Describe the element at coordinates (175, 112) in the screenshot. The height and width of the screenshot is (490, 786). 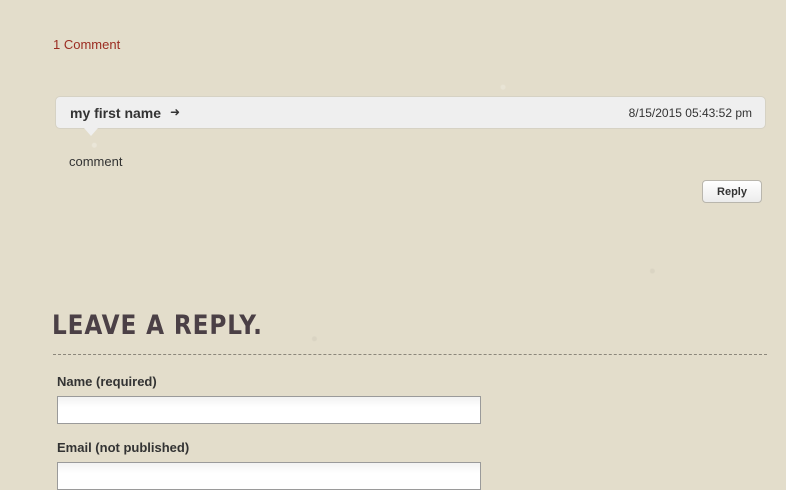
I see `arrow-right-icon: ➜` at that location.